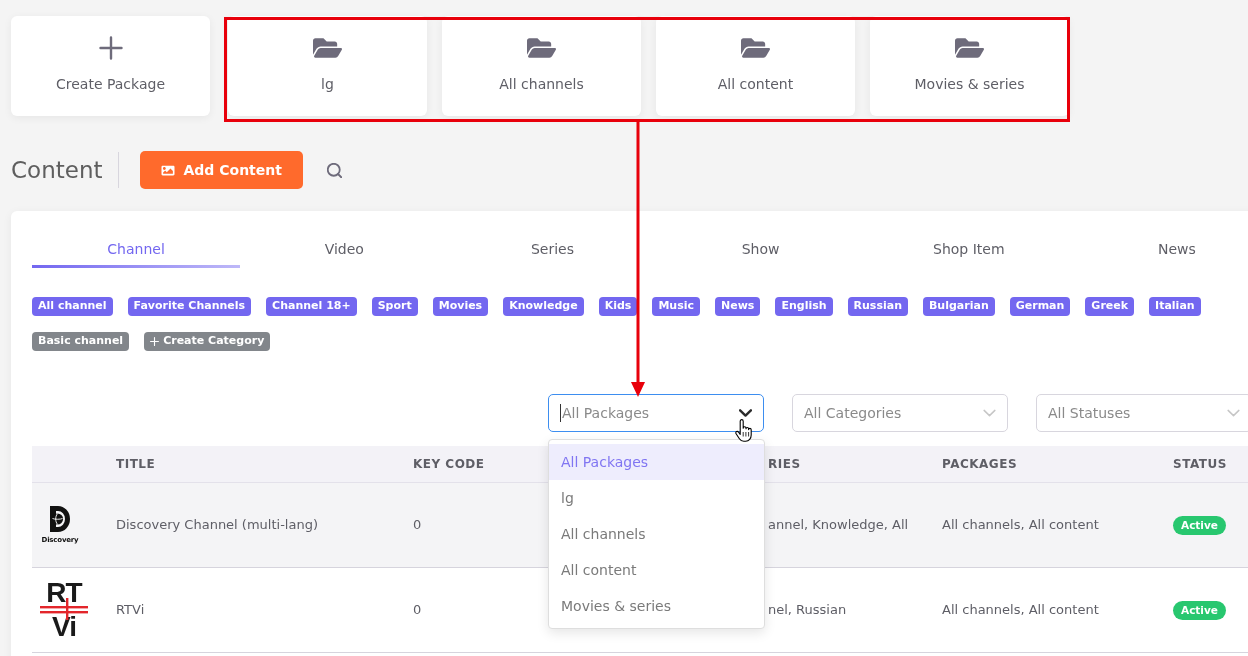 This screenshot has height=656, width=1248. I want to click on category-tag: Sport, so click(394, 306).